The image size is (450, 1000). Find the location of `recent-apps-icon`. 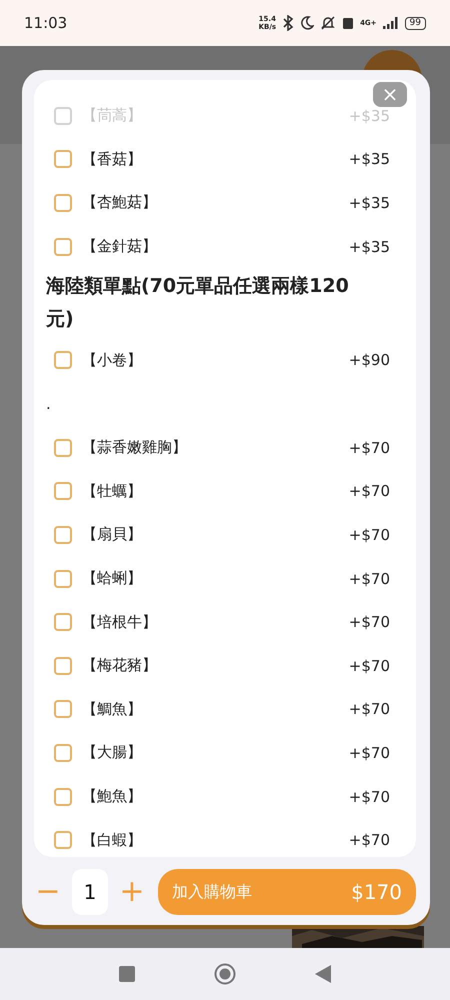

recent-apps-icon is located at coordinates (127, 974).